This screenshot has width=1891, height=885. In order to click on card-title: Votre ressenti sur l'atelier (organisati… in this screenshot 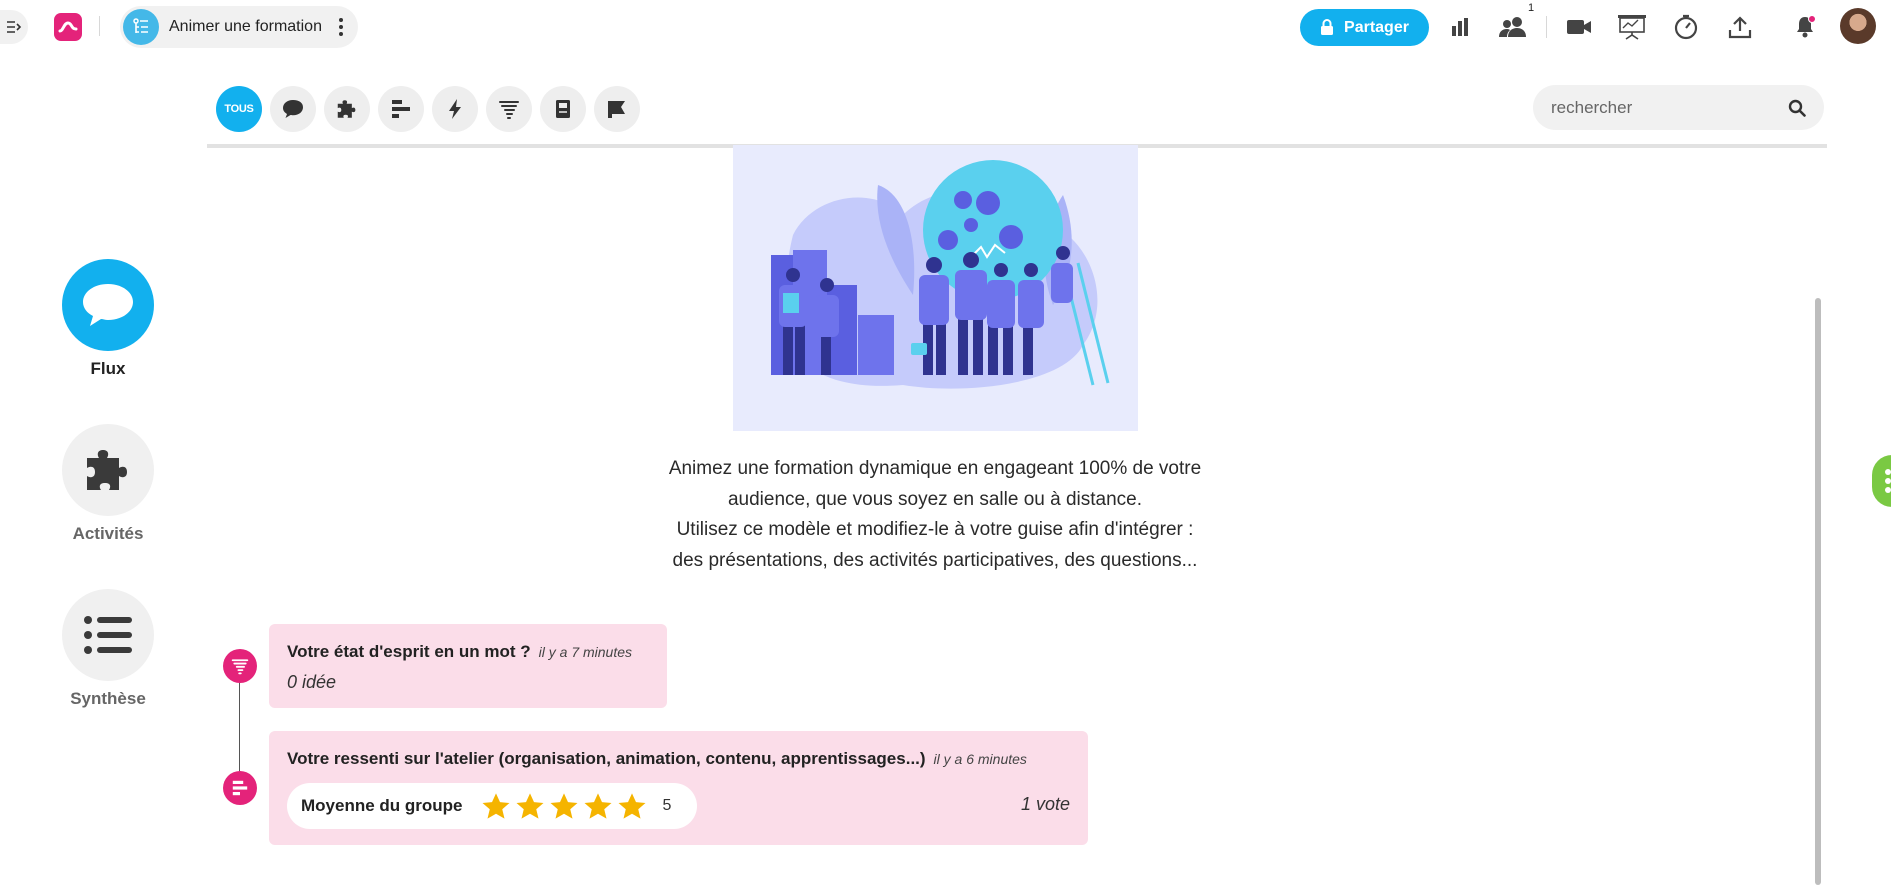, I will do `click(678, 759)`.